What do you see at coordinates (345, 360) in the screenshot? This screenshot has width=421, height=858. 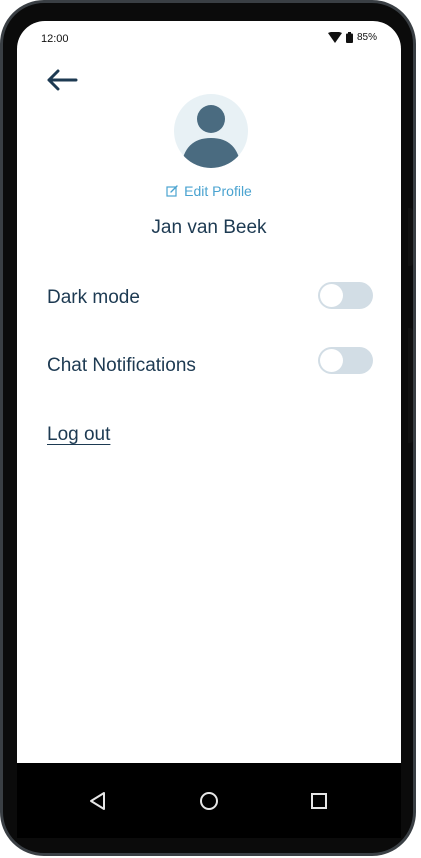 I see `chat-notifications-toggle` at bounding box center [345, 360].